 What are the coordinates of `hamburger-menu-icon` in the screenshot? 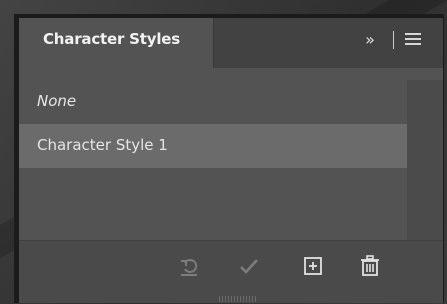 It's located at (413, 39).